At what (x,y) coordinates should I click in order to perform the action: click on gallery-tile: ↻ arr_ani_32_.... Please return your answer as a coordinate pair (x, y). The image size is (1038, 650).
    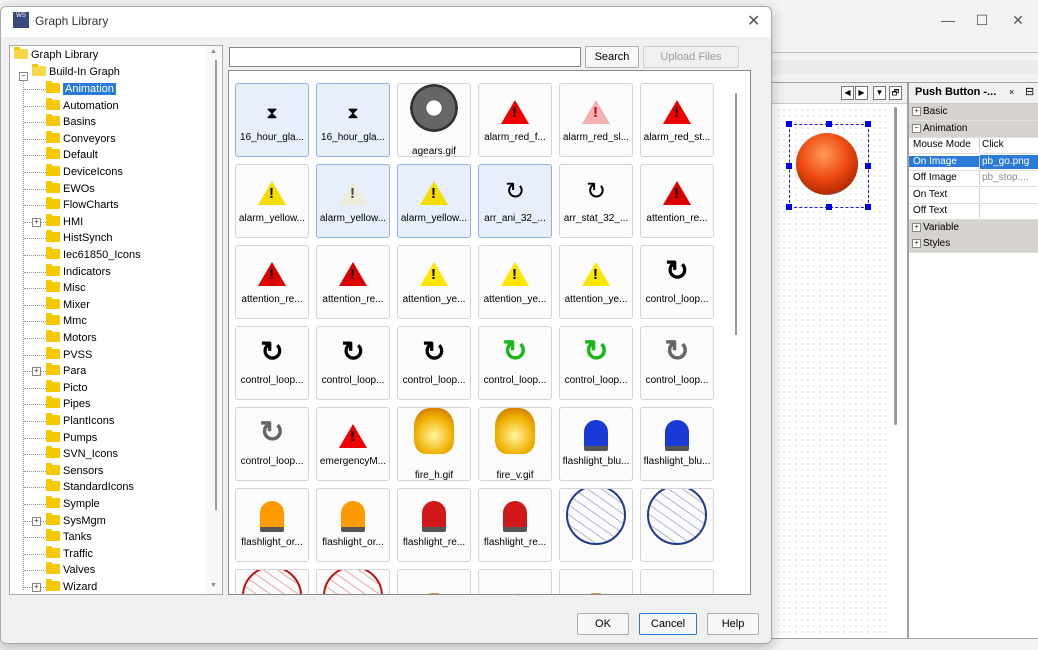
    Looking at the image, I should click on (515, 201).